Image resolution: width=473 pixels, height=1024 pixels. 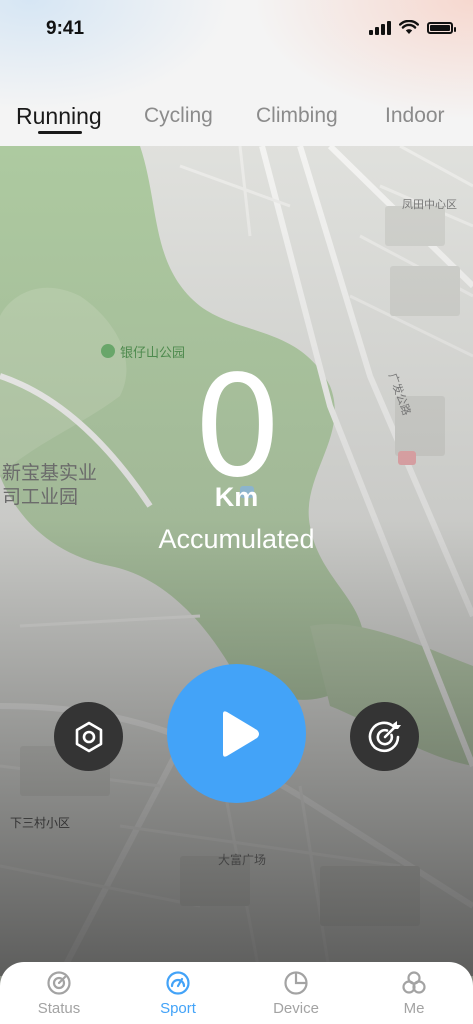 I want to click on nav-device-label: Device, so click(x=296, y=1008).